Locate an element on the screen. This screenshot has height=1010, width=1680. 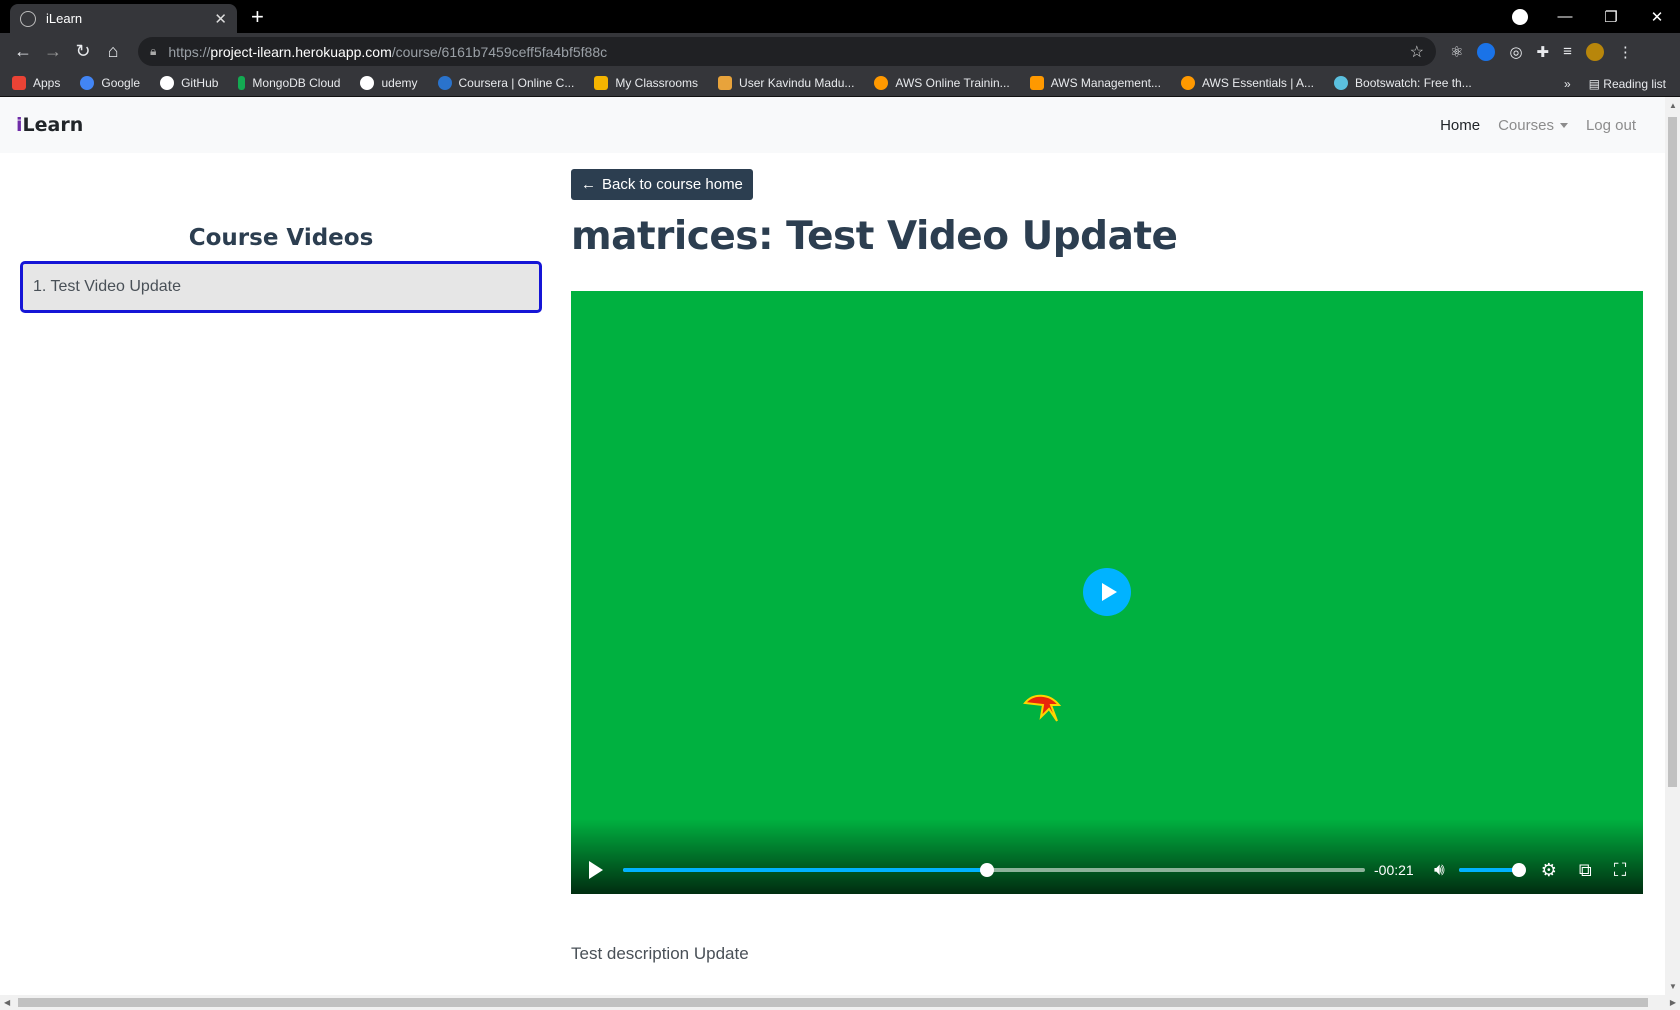
bookmark-udemy: udemy is located at coordinates (389, 83).